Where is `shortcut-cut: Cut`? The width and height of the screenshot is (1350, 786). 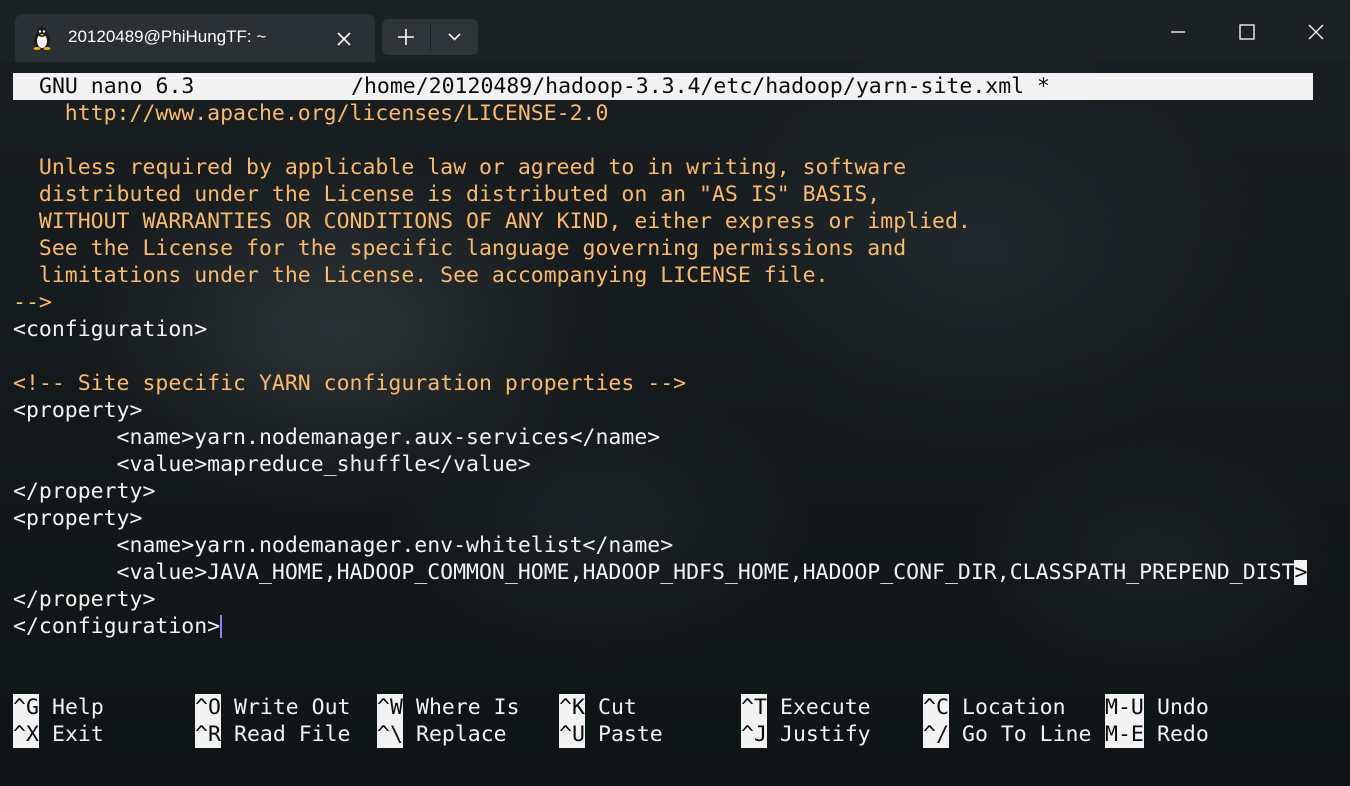 shortcut-cut: Cut is located at coordinates (617, 707).